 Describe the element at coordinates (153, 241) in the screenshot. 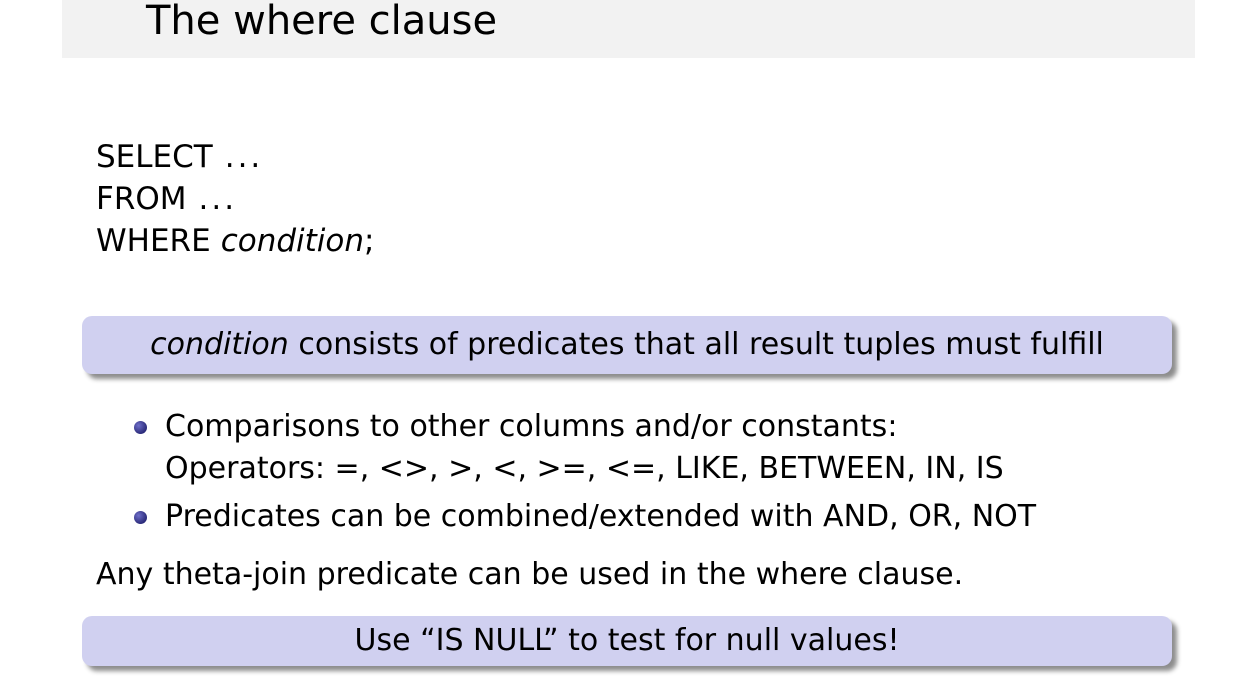

I see `sql-where-keyword: WHERE` at that location.